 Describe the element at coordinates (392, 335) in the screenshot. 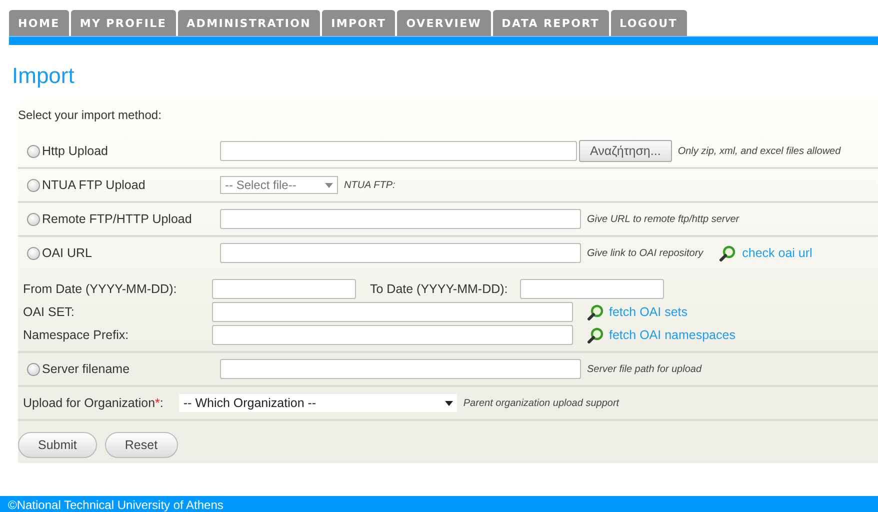

I see `prefix-field` at that location.